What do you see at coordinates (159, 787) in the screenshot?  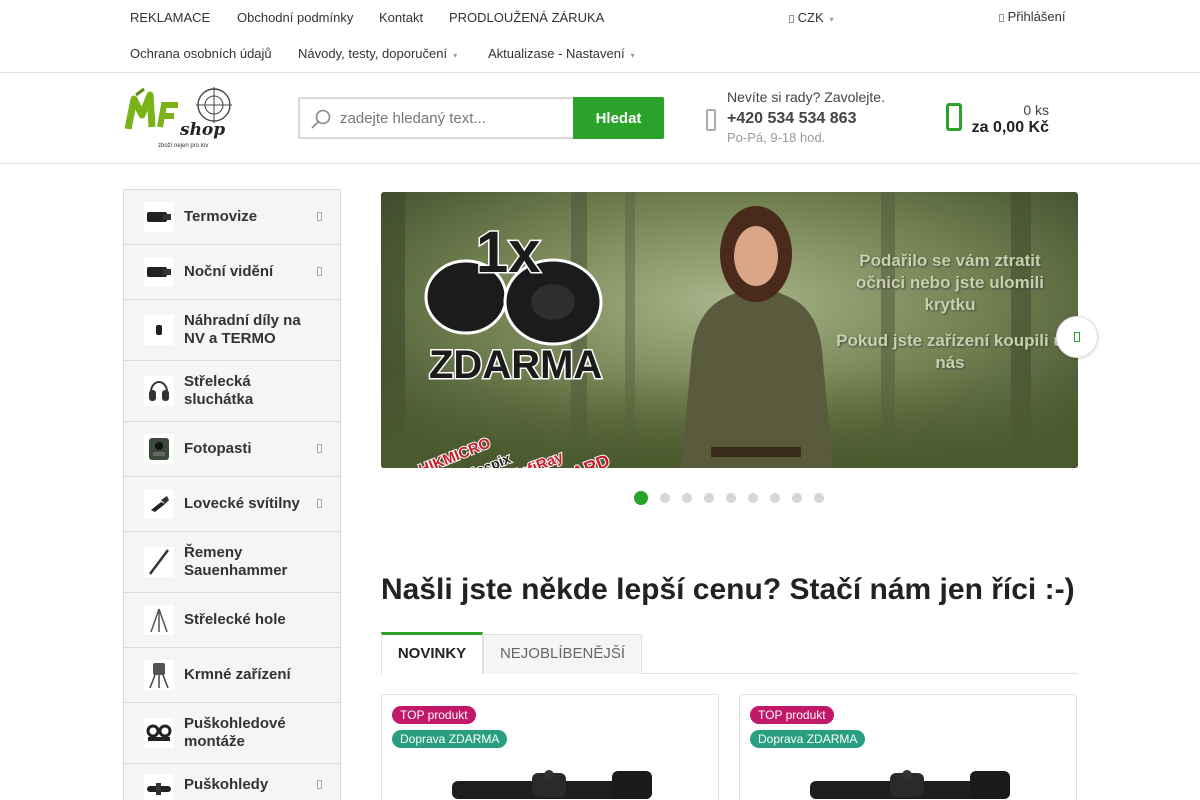 I see `rifle-scope-icon` at bounding box center [159, 787].